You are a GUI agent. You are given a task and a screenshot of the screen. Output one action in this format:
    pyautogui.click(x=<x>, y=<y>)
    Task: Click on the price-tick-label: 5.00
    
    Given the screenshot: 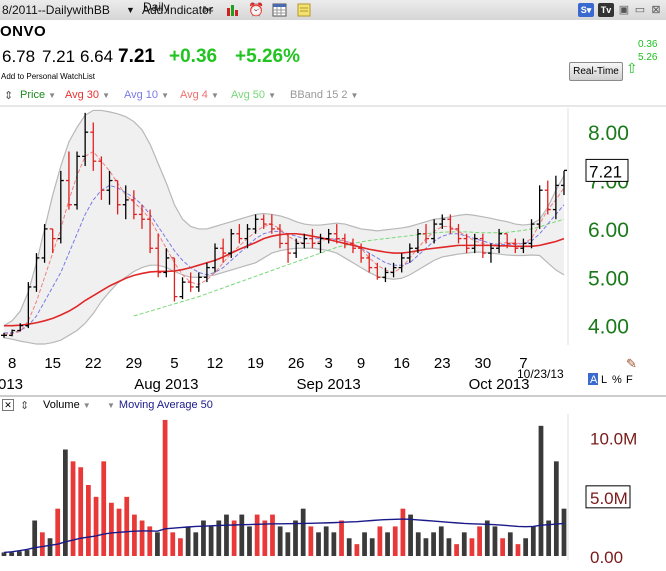 What is the action you would take?
    pyautogui.click(x=608, y=278)
    